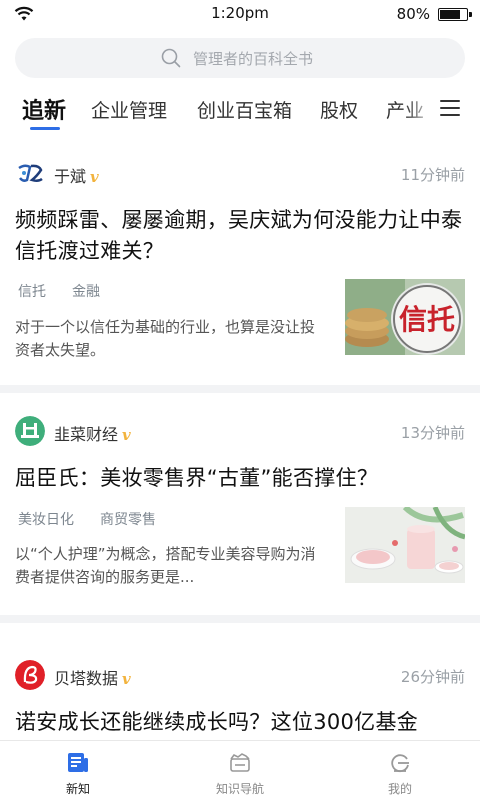 This screenshot has height=800, width=480. What do you see at coordinates (240, 762) in the screenshot?
I see `knowledge-nav-icon` at bounding box center [240, 762].